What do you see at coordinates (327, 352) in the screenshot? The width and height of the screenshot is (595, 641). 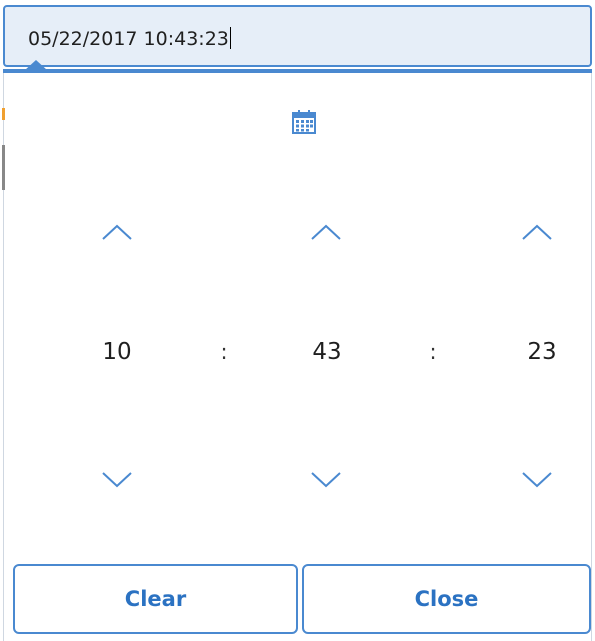 I see `minutes-value: 43` at bounding box center [327, 352].